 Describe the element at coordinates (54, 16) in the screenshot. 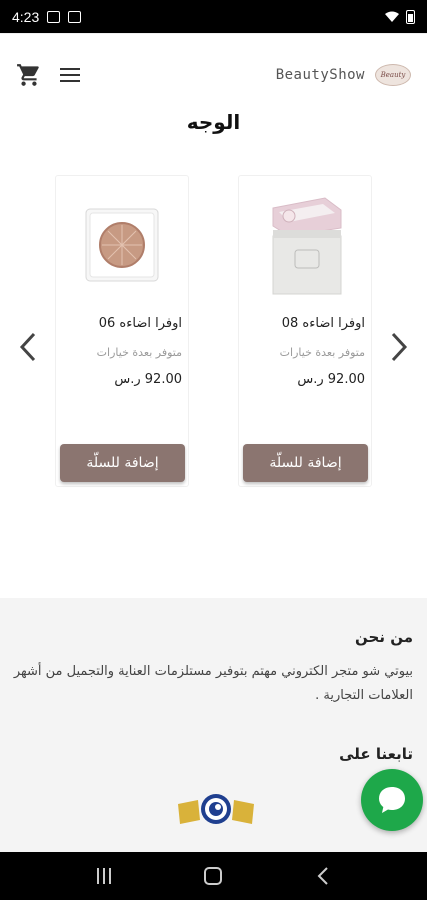

I see `gallery-notification-icon` at that location.